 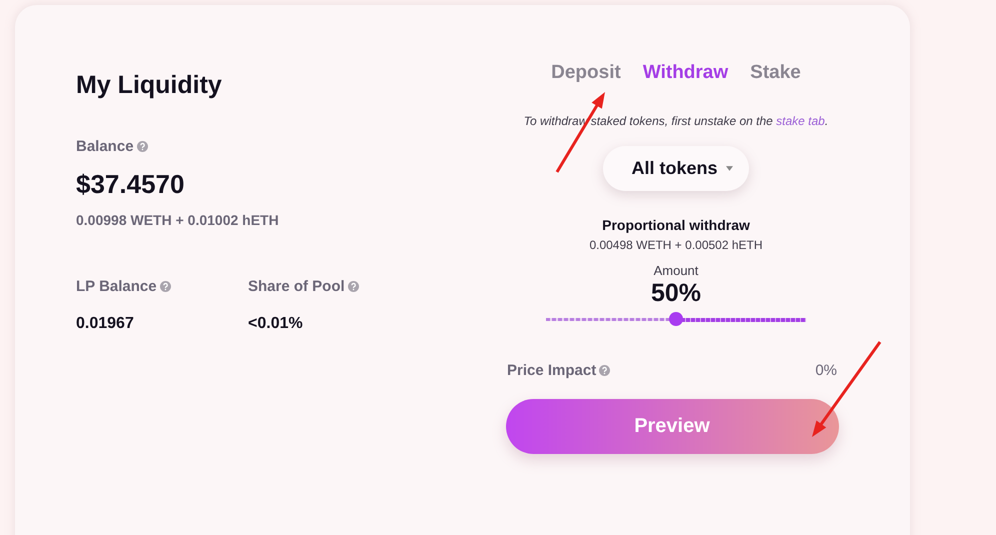 What do you see at coordinates (676, 270) in the screenshot?
I see `amount-label: Amount` at bounding box center [676, 270].